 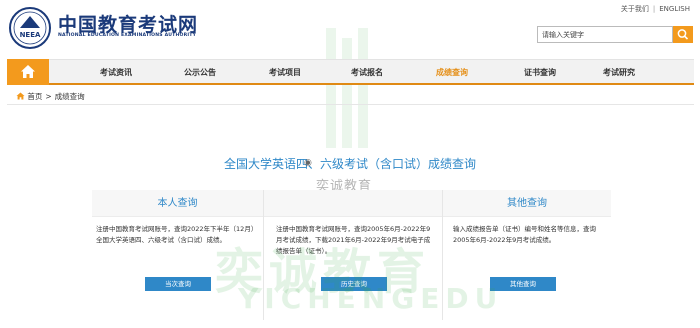 I want to click on watermark-latin: YICHENGEDU, so click(x=371, y=298).